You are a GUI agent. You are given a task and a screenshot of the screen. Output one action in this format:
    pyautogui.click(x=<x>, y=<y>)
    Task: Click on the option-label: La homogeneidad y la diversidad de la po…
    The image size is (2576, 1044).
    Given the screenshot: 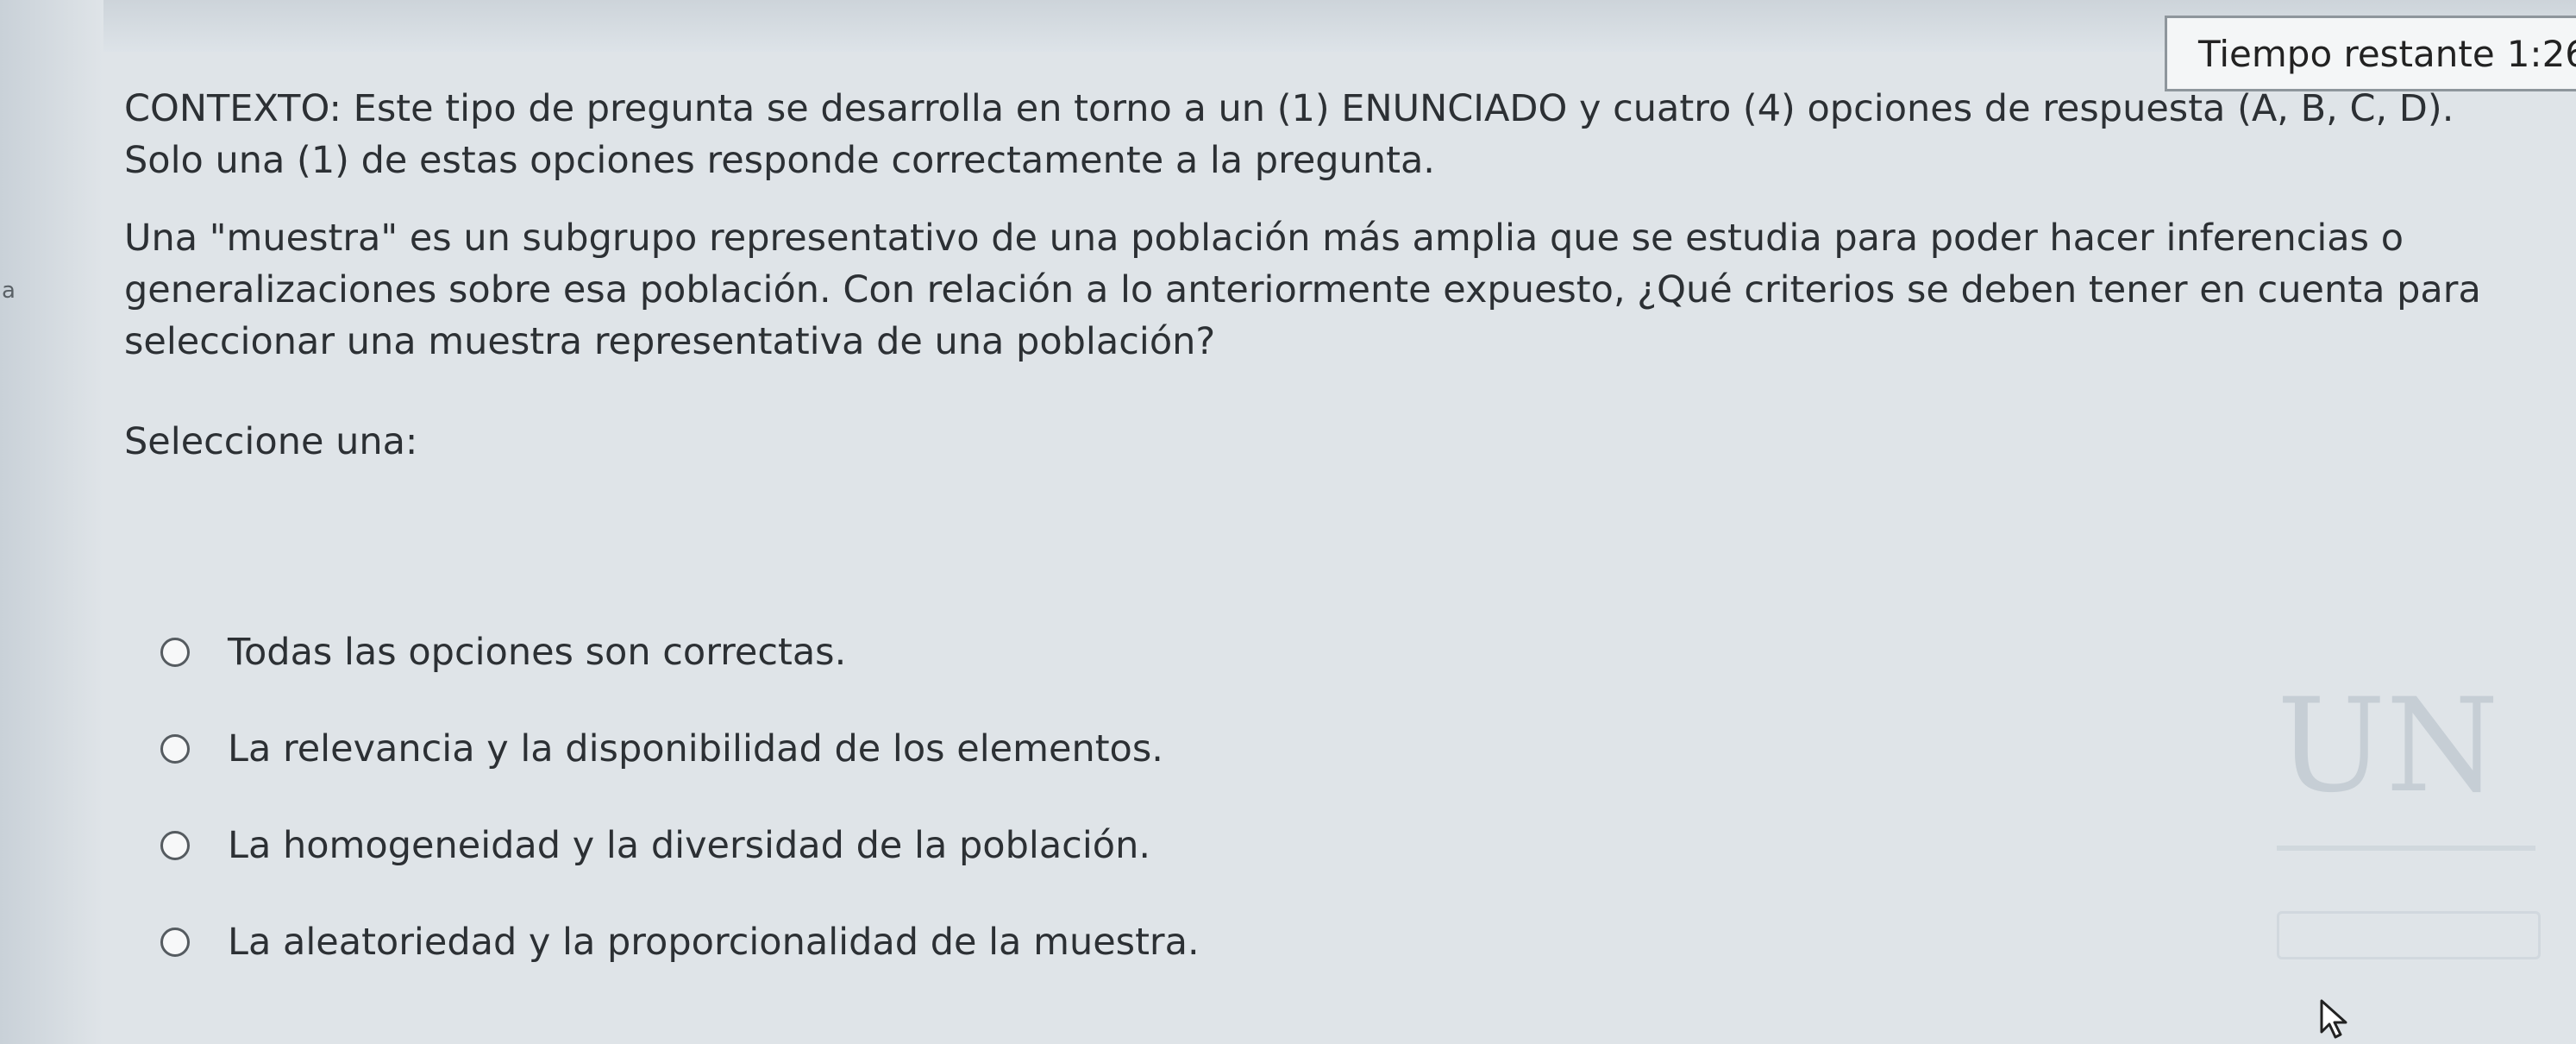 What is the action you would take?
    pyautogui.click(x=689, y=846)
    